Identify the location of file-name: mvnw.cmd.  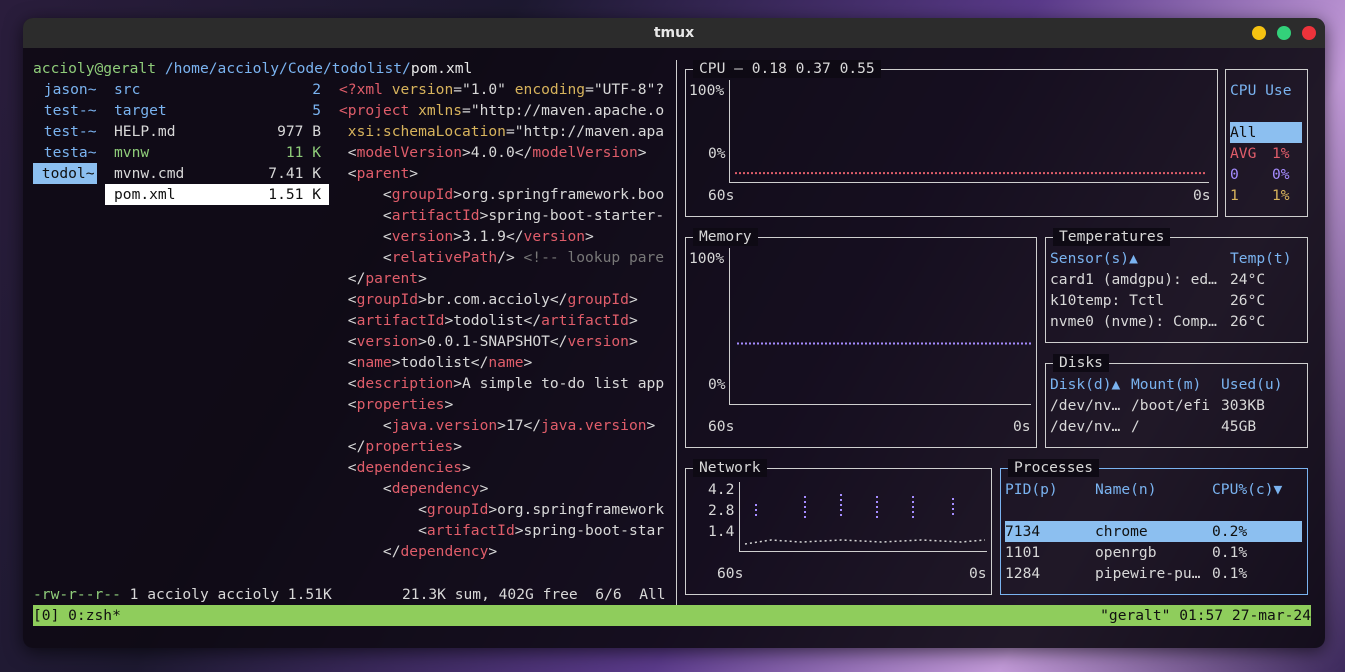
(149, 173).